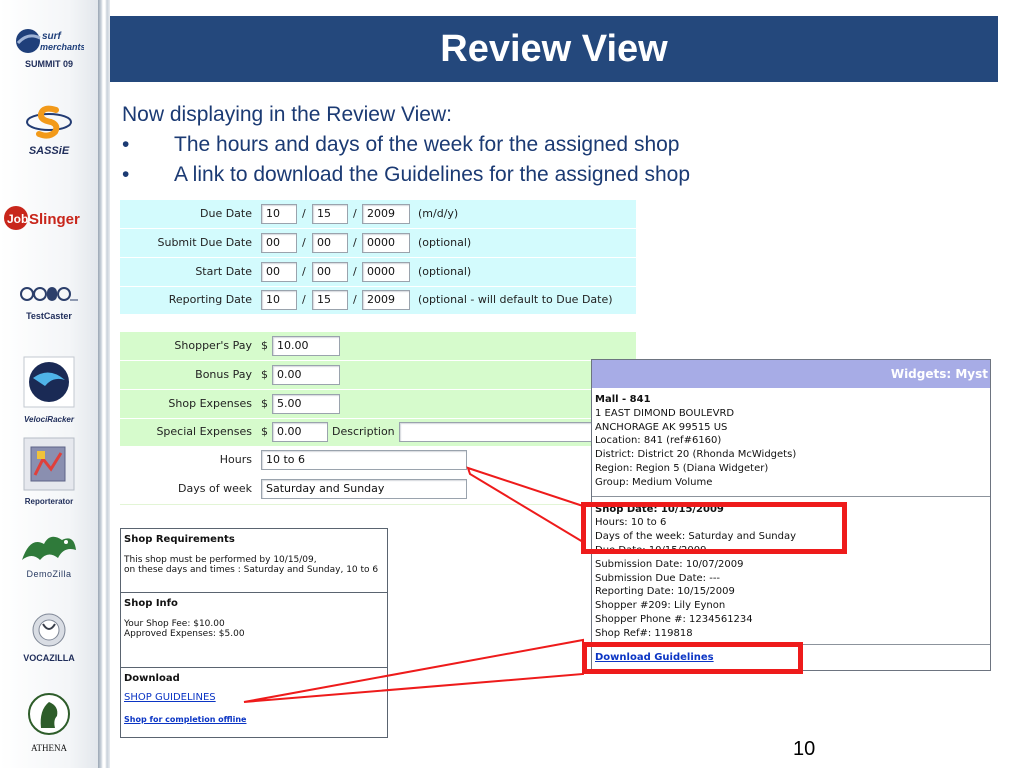 The image size is (1024, 768). What do you see at coordinates (654, 482) in the screenshot?
I see `group-text: Group: Medium Volume` at bounding box center [654, 482].